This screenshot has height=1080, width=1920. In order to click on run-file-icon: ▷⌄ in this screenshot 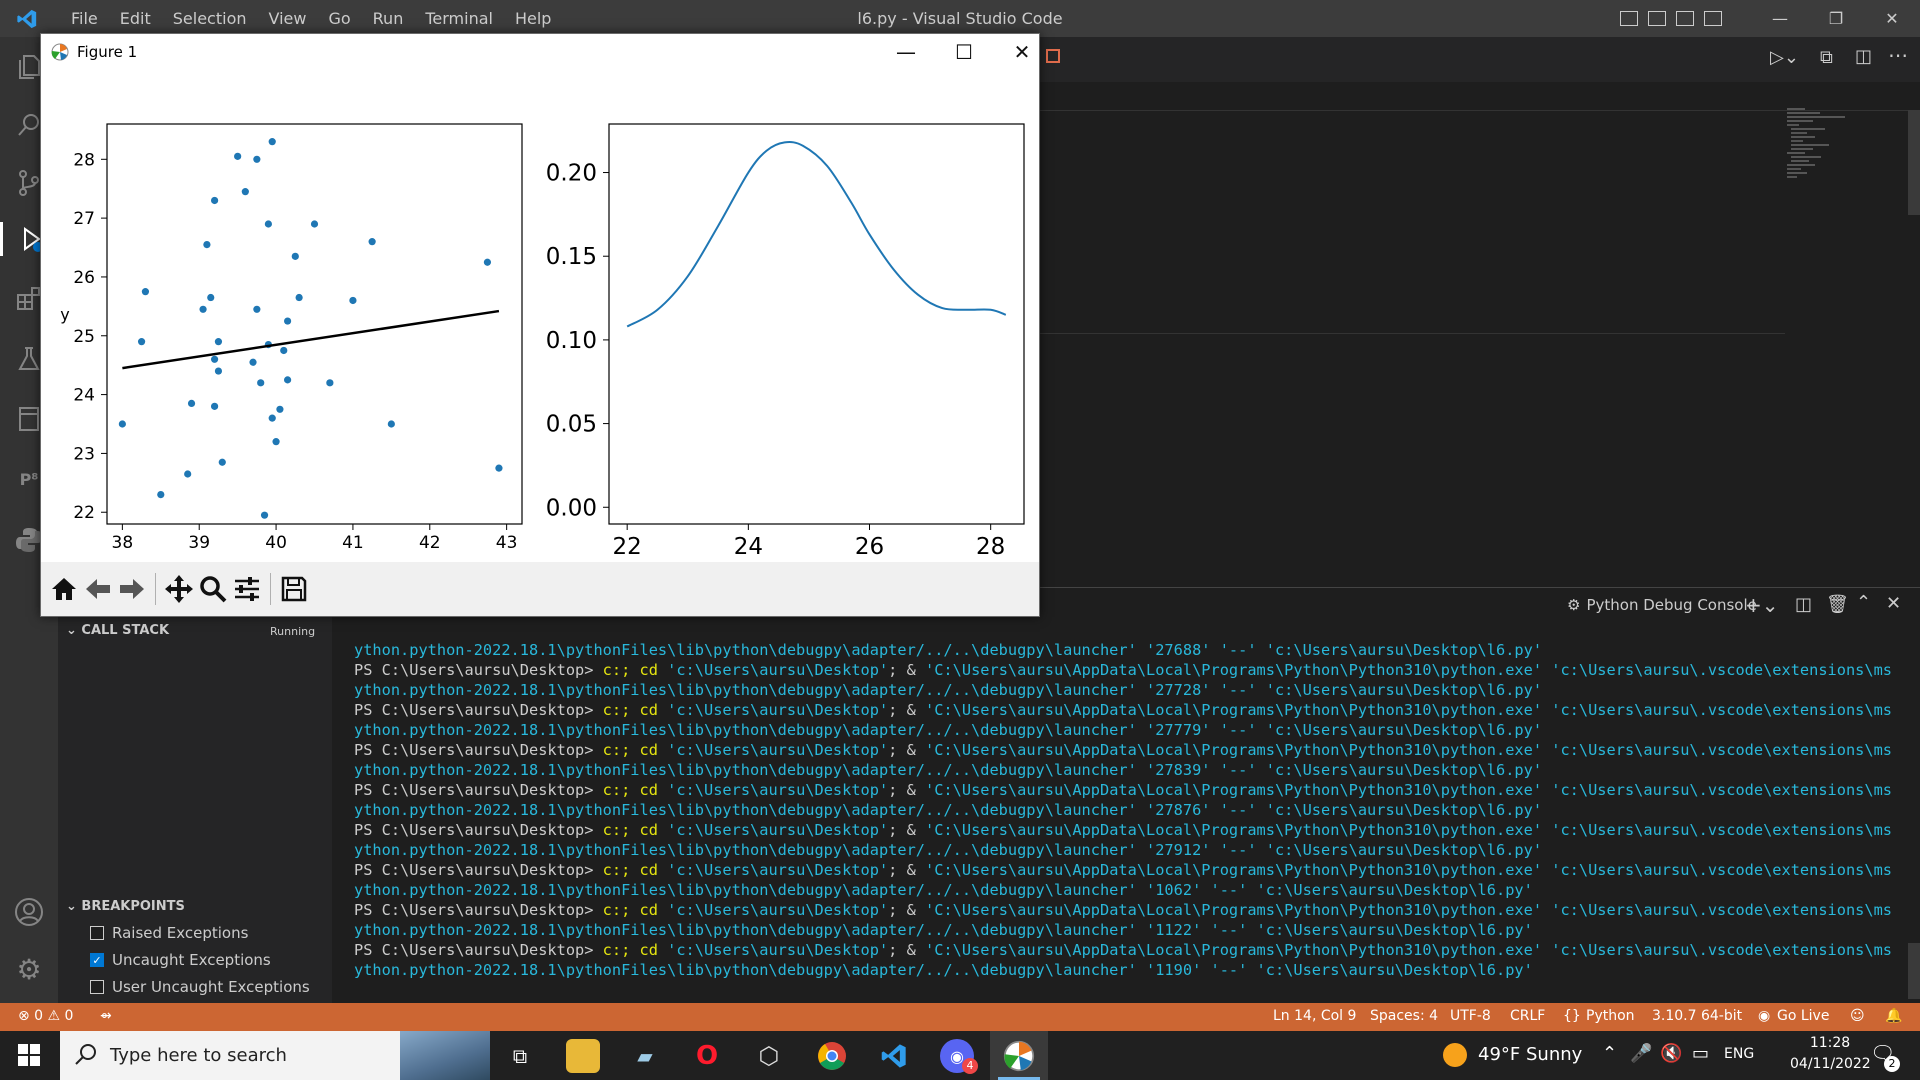, I will do `click(1784, 57)`.